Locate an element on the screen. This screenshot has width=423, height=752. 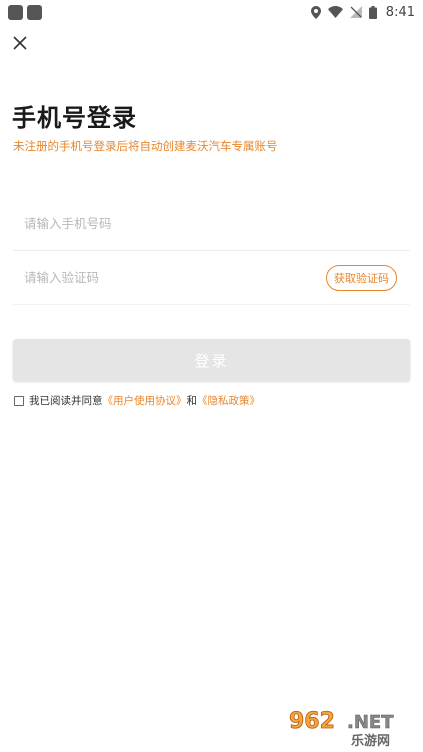
wifi-icon is located at coordinates (335, 12).